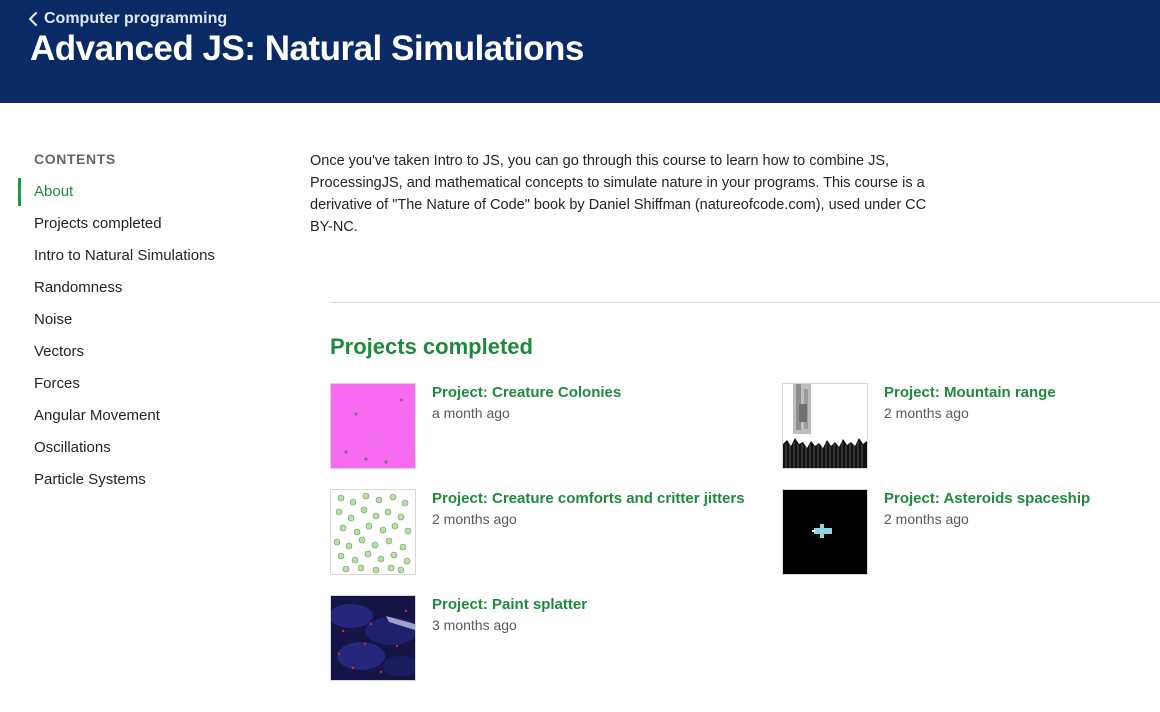 This screenshot has height=712, width=1160. I want to click on sidebar-item-forces: Forces, so click(107, 384).